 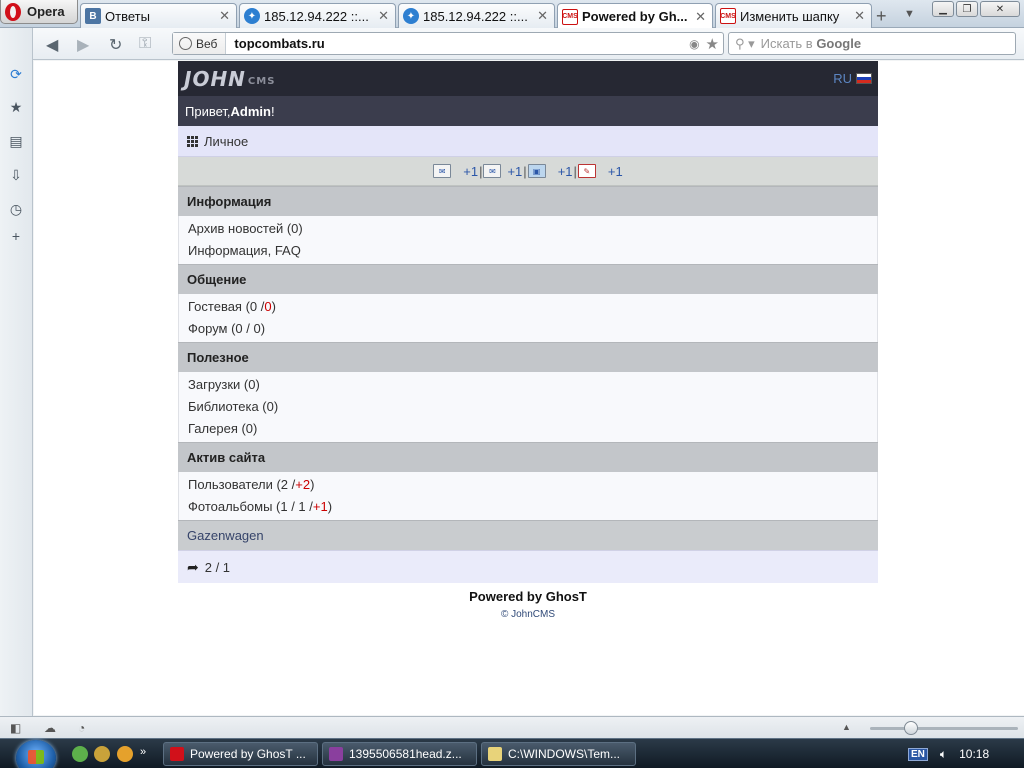 I want to click on turbo-gauge-icon: ◔, so click(x=81, y=728).